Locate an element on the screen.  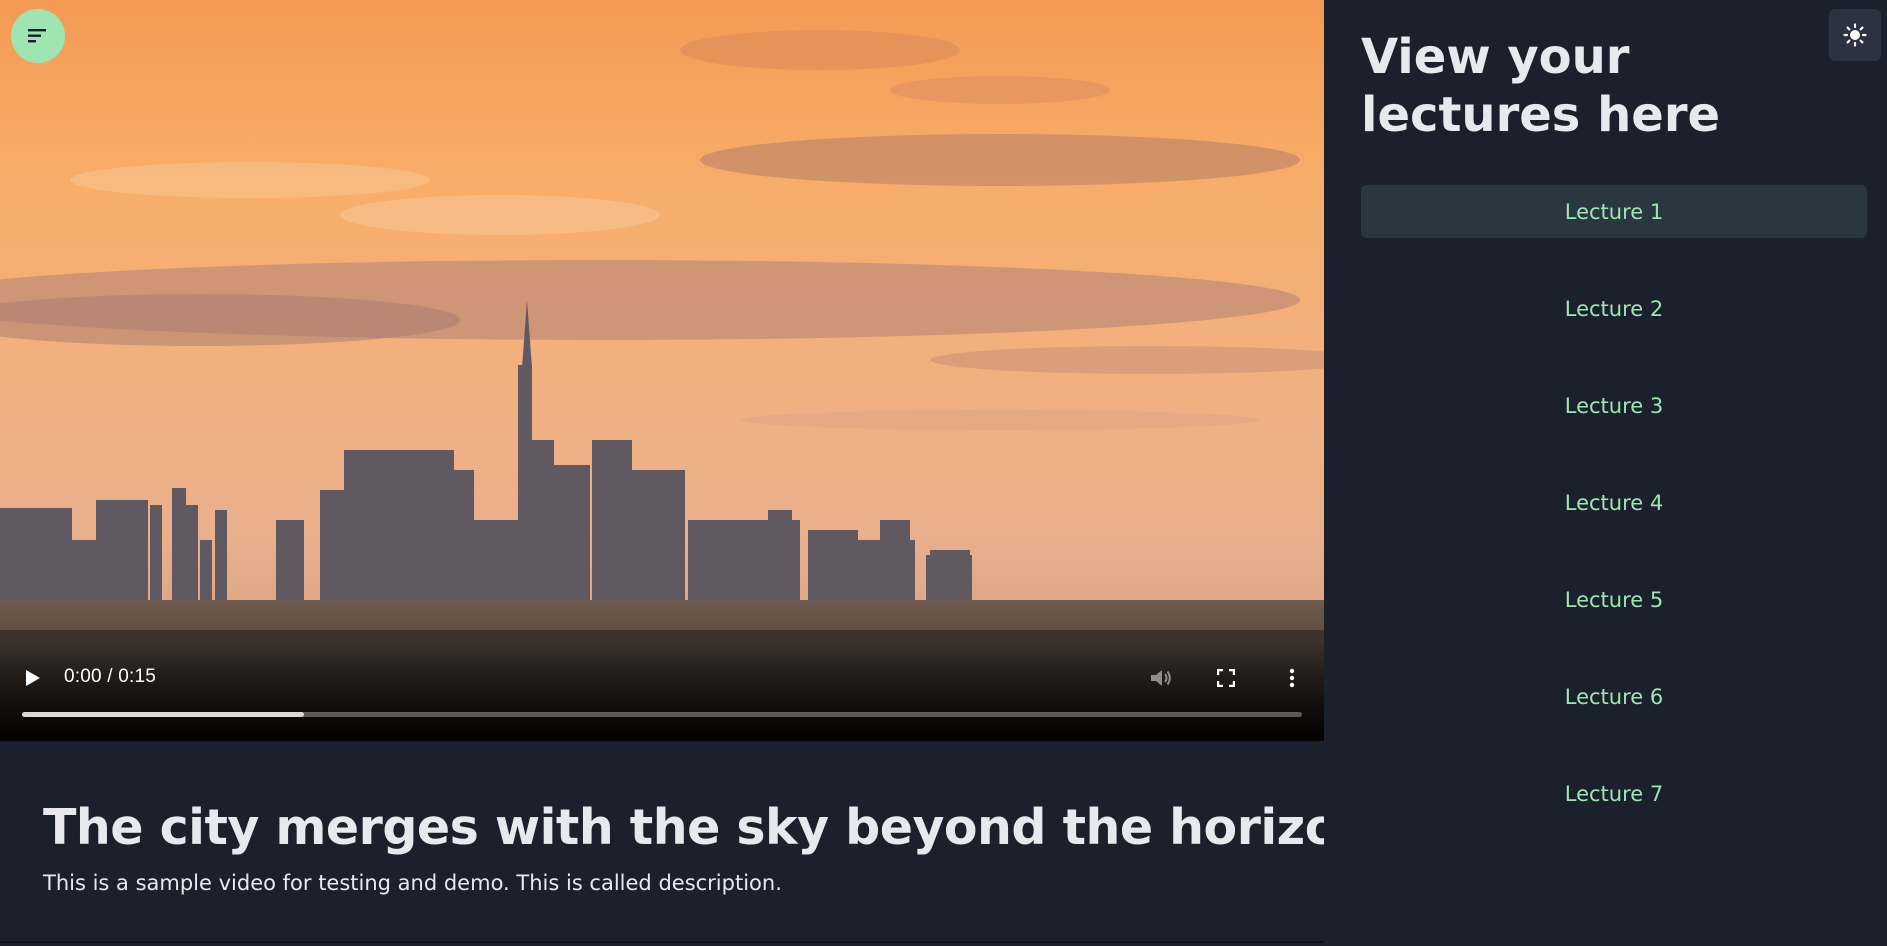
lecture-item-3: Lecture 3 is located at coordinates (1614, 405).